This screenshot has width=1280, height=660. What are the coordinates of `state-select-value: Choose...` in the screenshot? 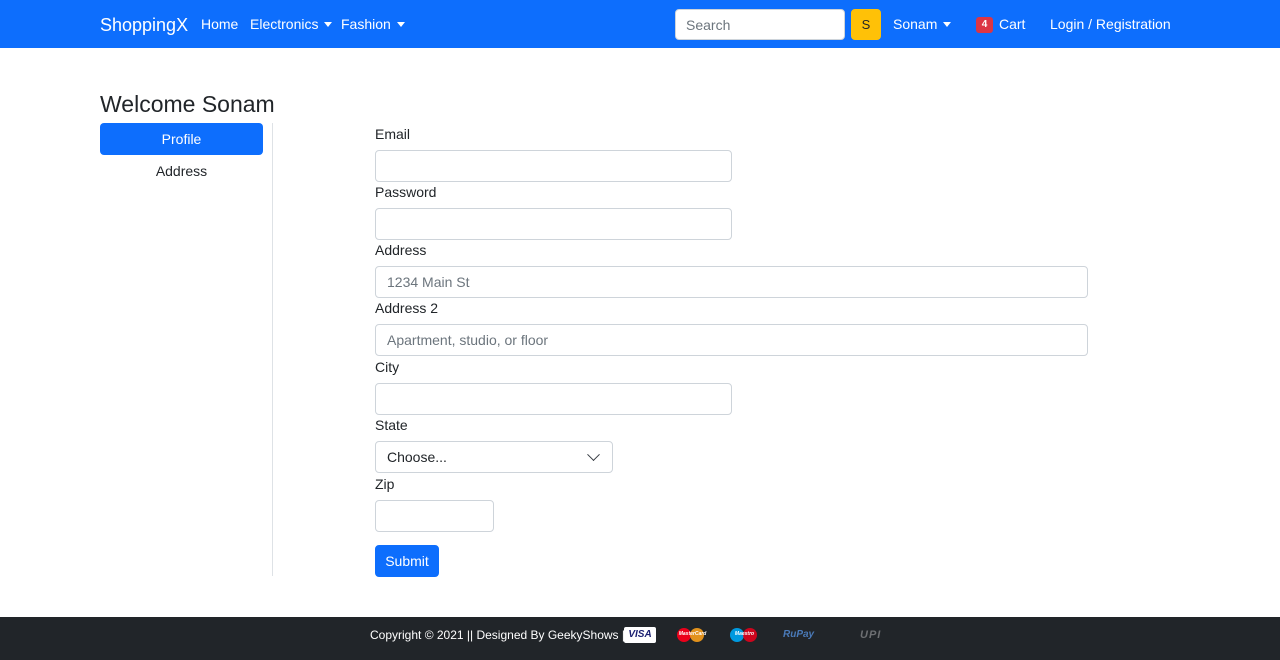 It's located at (417, 457).